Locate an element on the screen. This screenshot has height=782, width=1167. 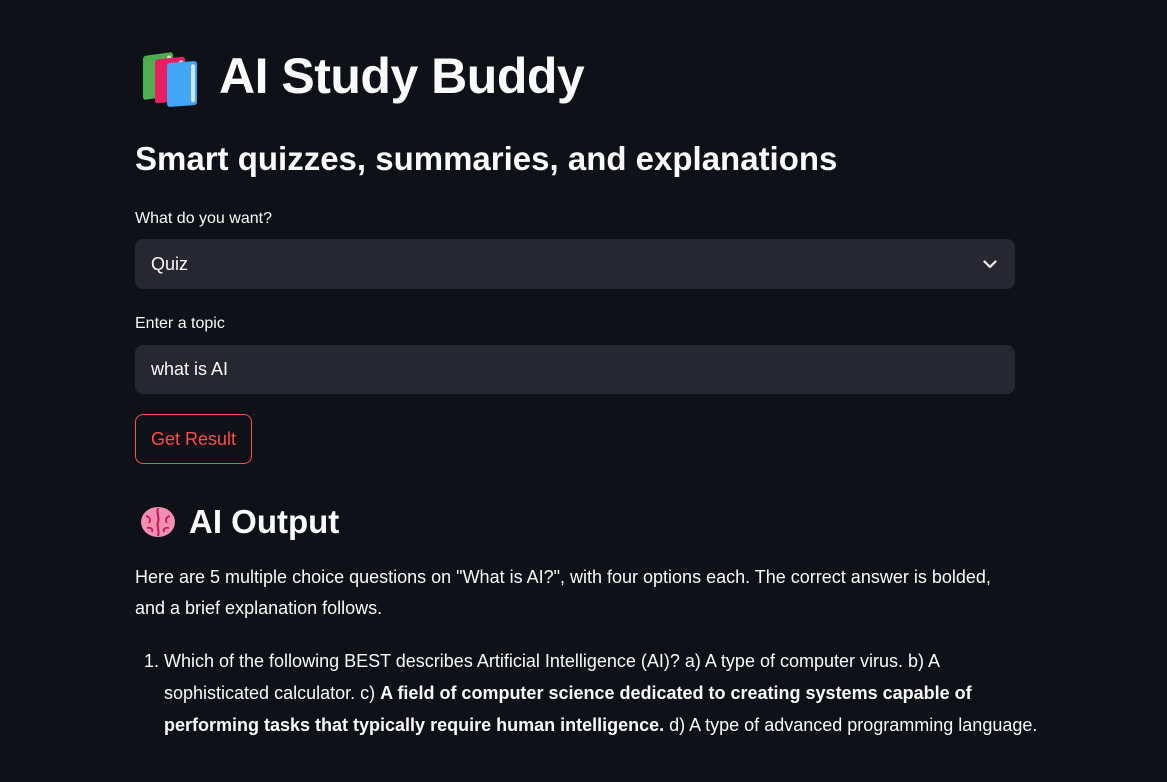
get-result-button: Get Result is located at coordinates (193, 439).